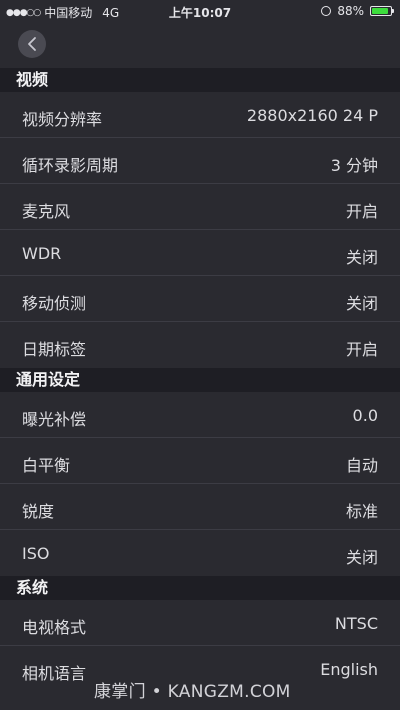 The width and height of the screenshot is (400, 710). I want to click on settings-row-label: 日期标签, so click(54, 349).